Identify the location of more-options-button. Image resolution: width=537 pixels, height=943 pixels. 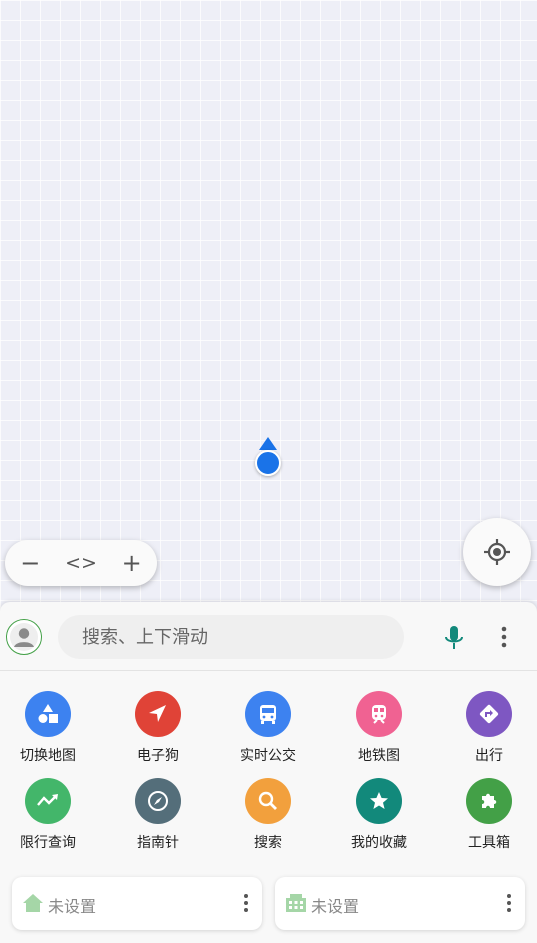
(504, 637).